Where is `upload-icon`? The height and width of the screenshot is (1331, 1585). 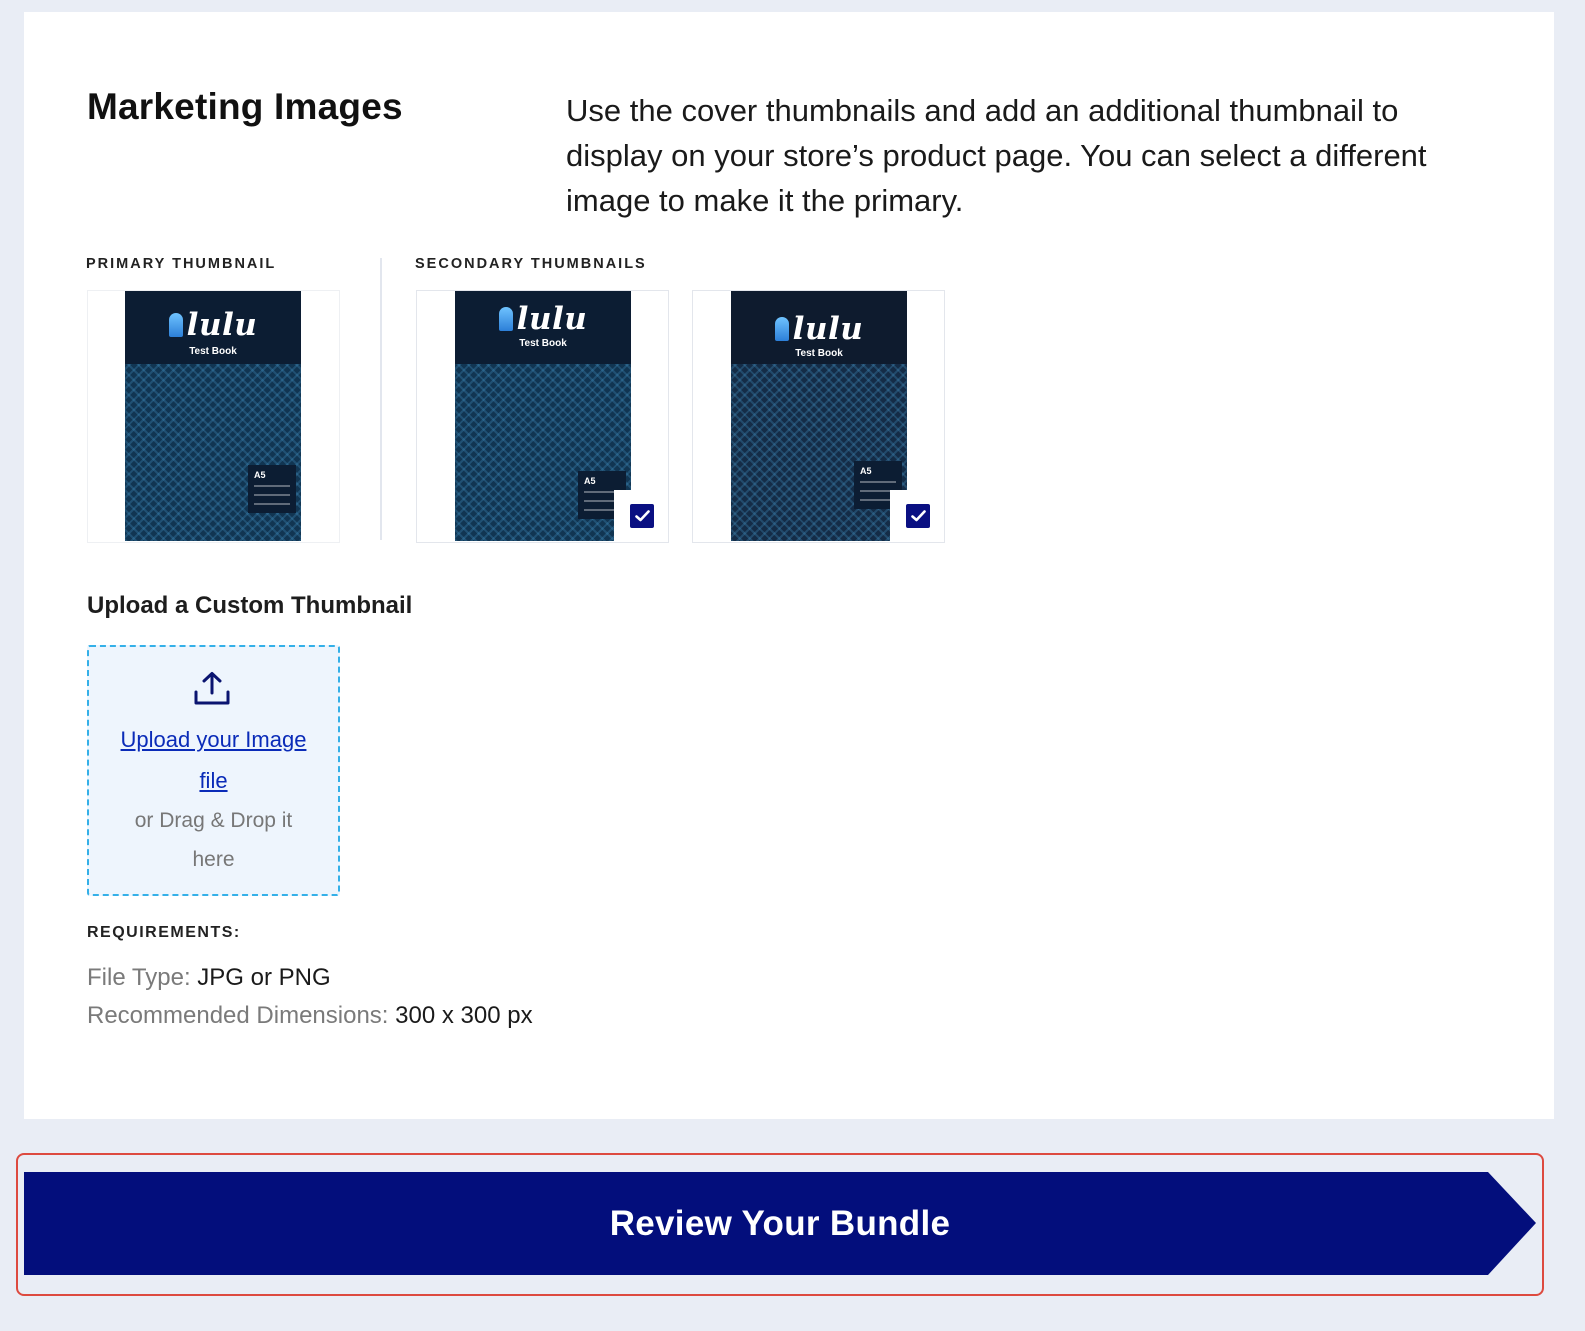
upload-icon is located at coordinates (212, 688).